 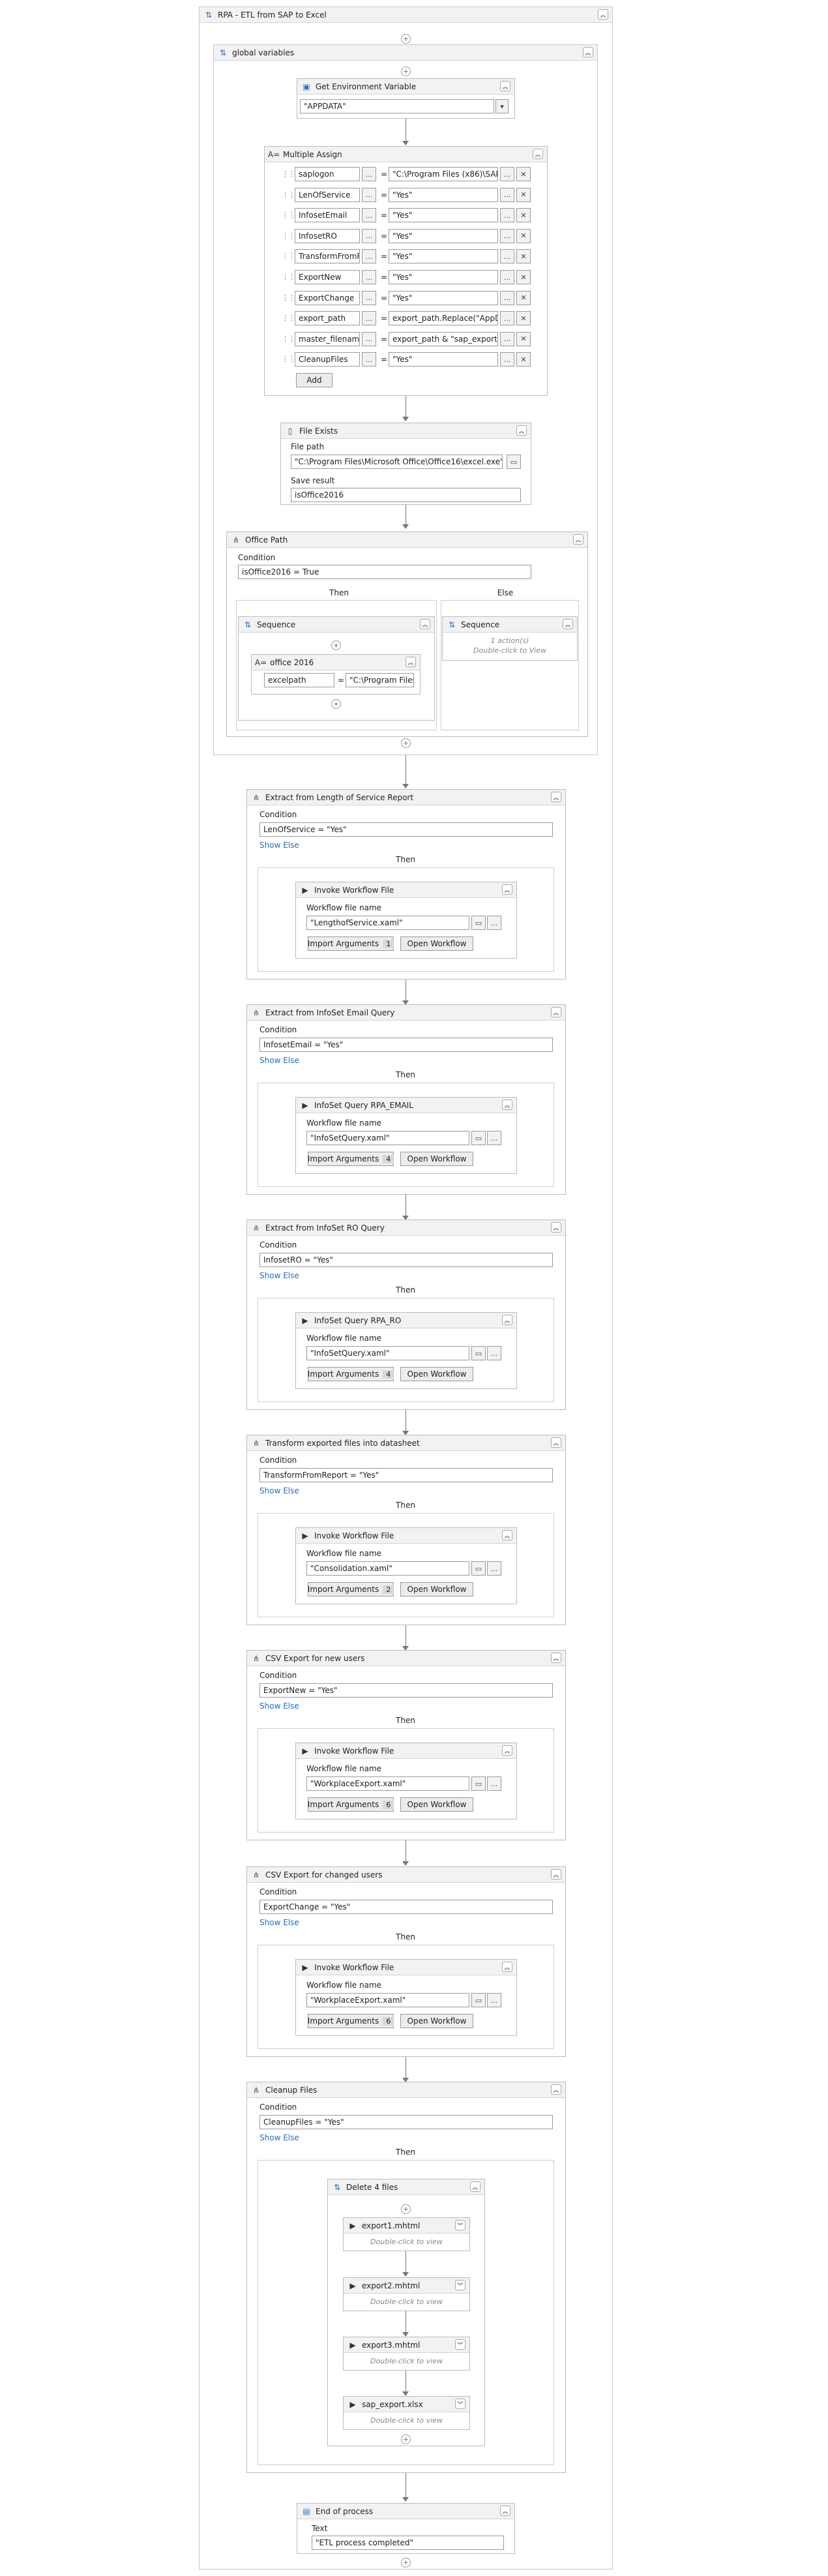 I want to click on assign-to-field: InfosetRO, so click(x=327, y=235).